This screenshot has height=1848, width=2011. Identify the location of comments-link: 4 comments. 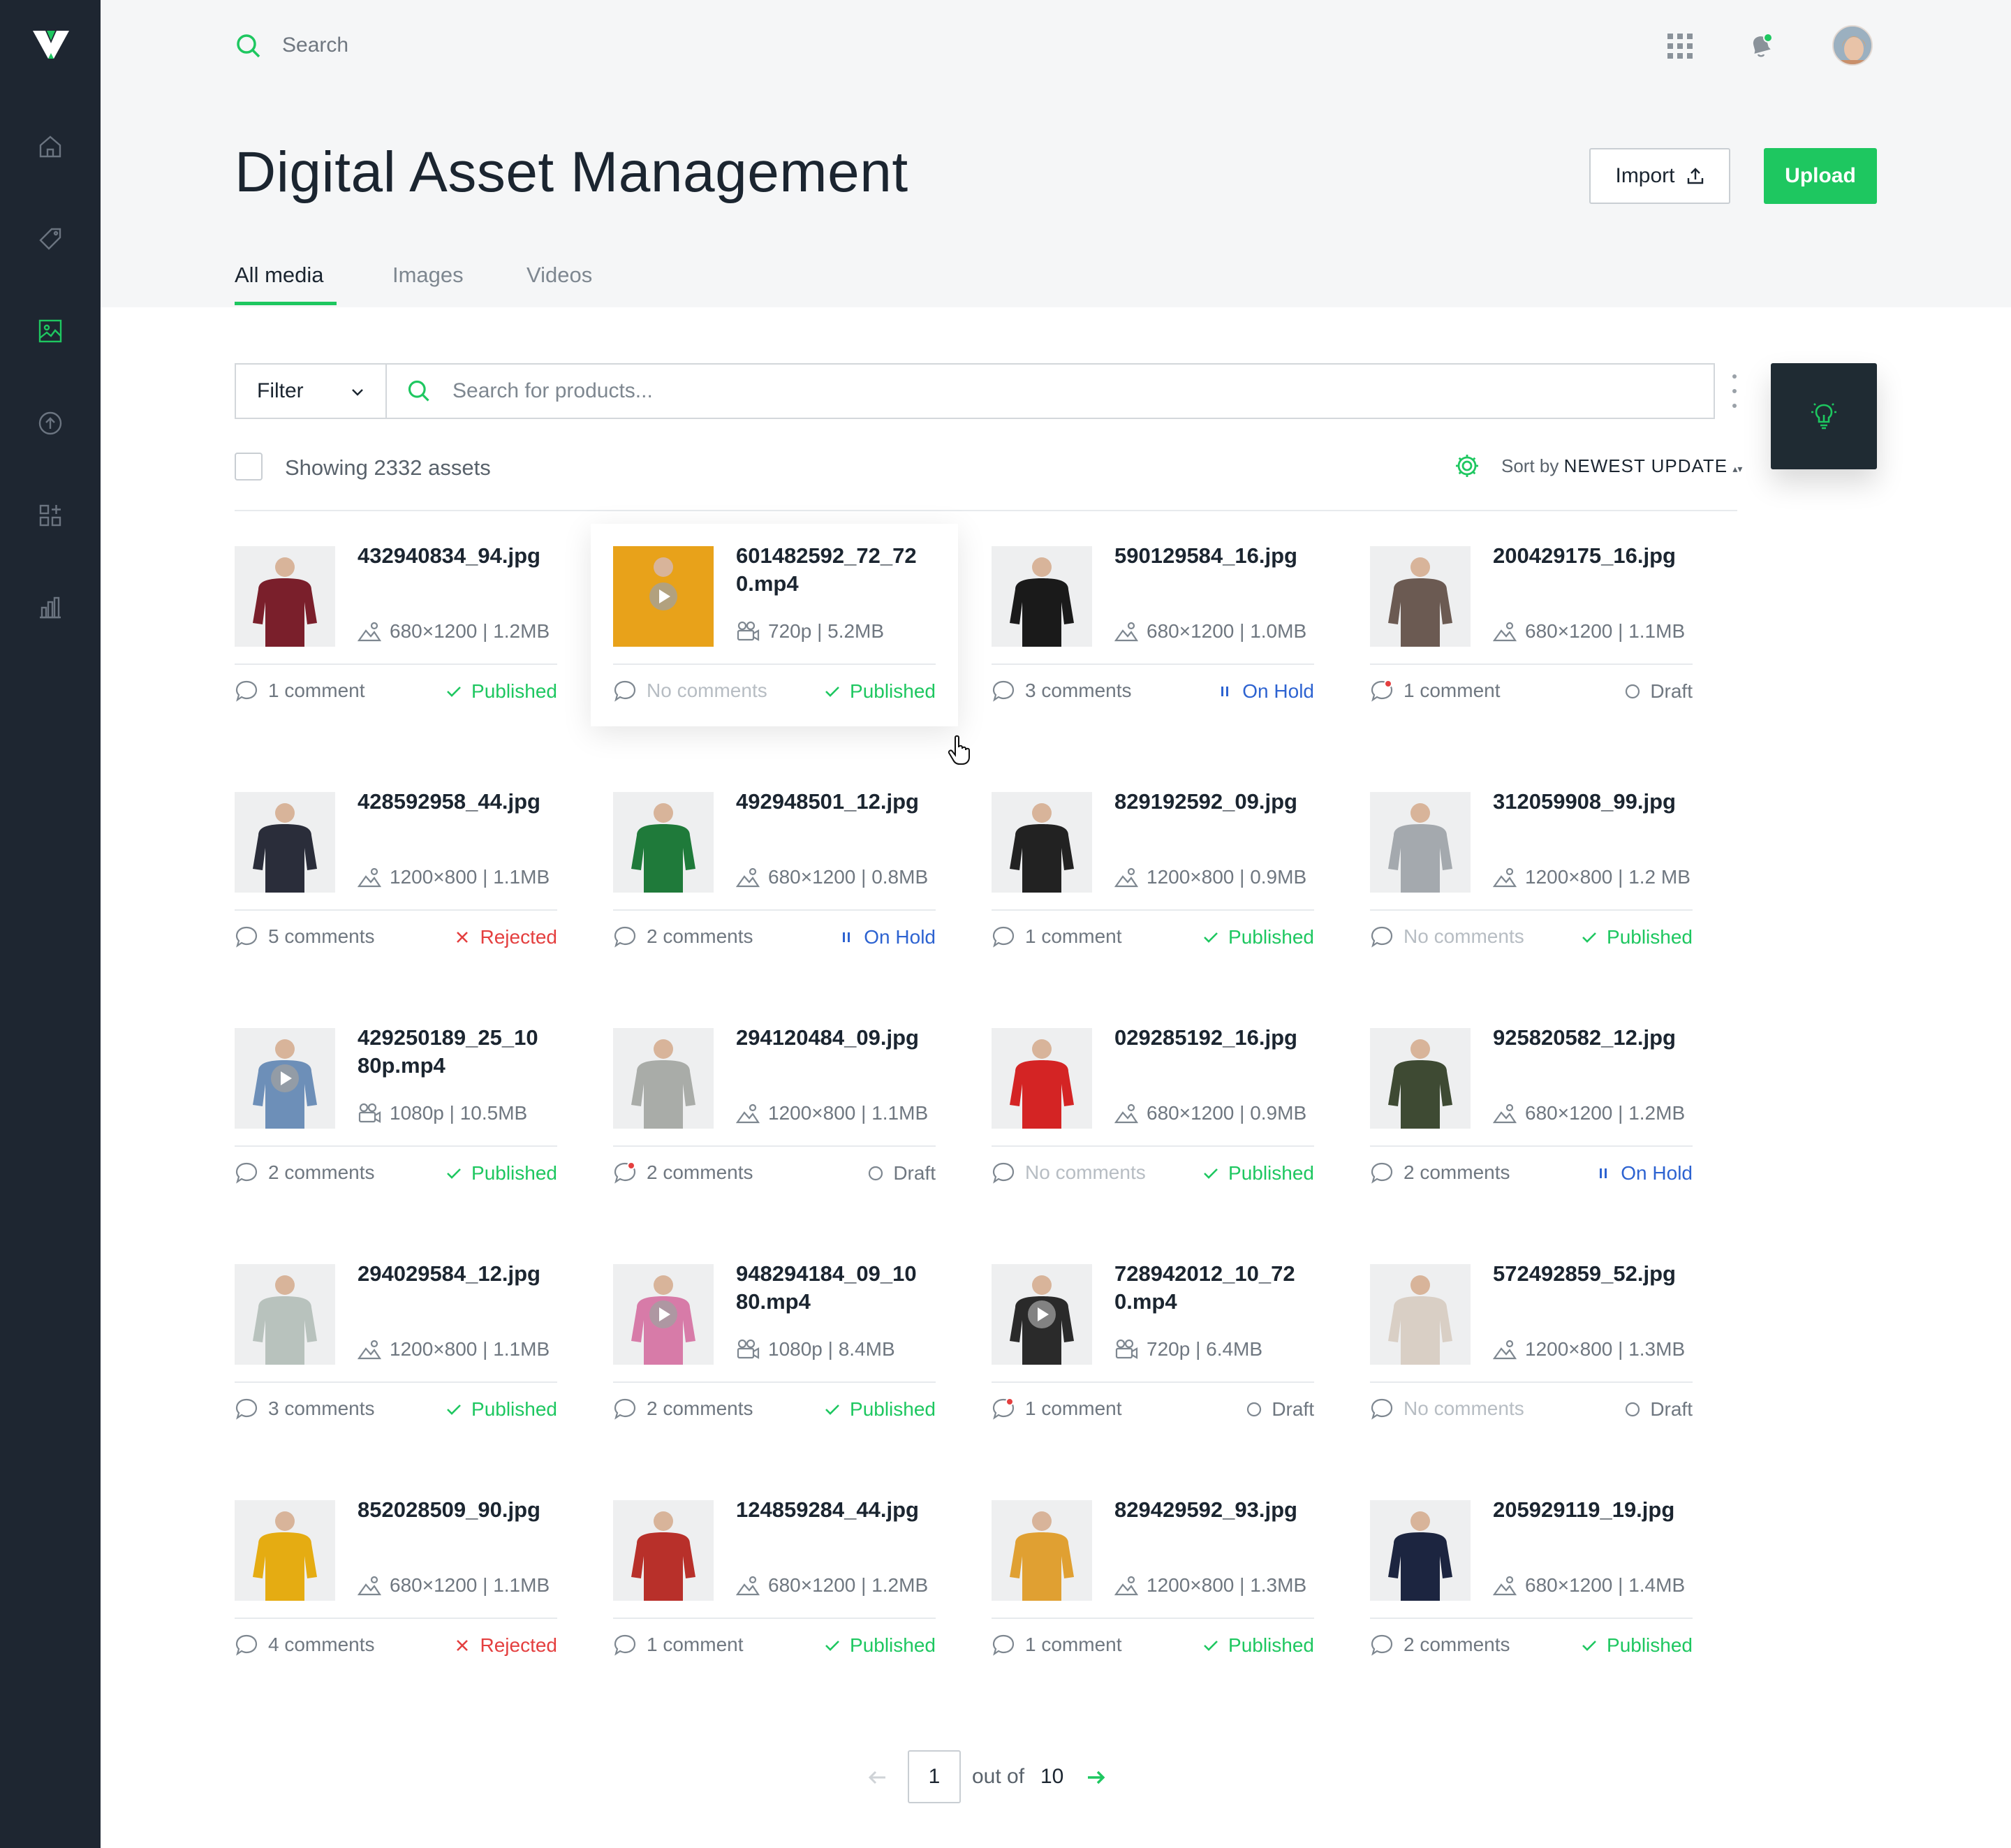
(305, 1645).